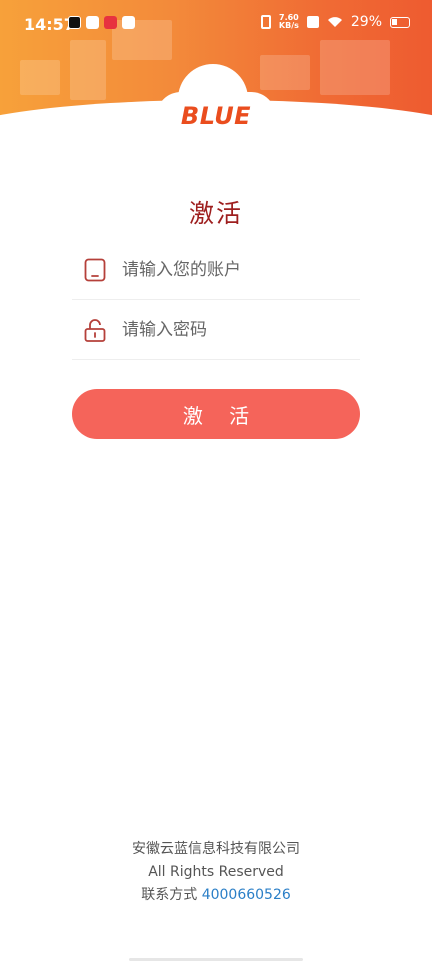  I want to click on network-speed-unit: KB/s, so click(288, 25).